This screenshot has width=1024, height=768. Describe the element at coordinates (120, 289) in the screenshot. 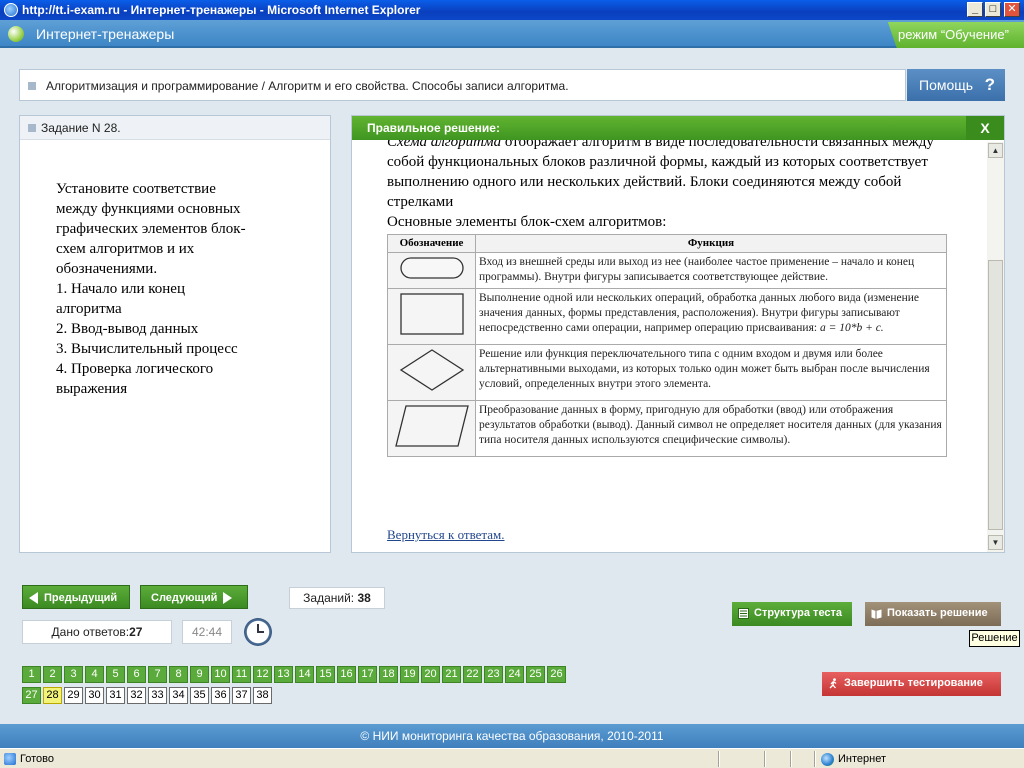

I see `task-line: 1. Начало или конец` at that location.